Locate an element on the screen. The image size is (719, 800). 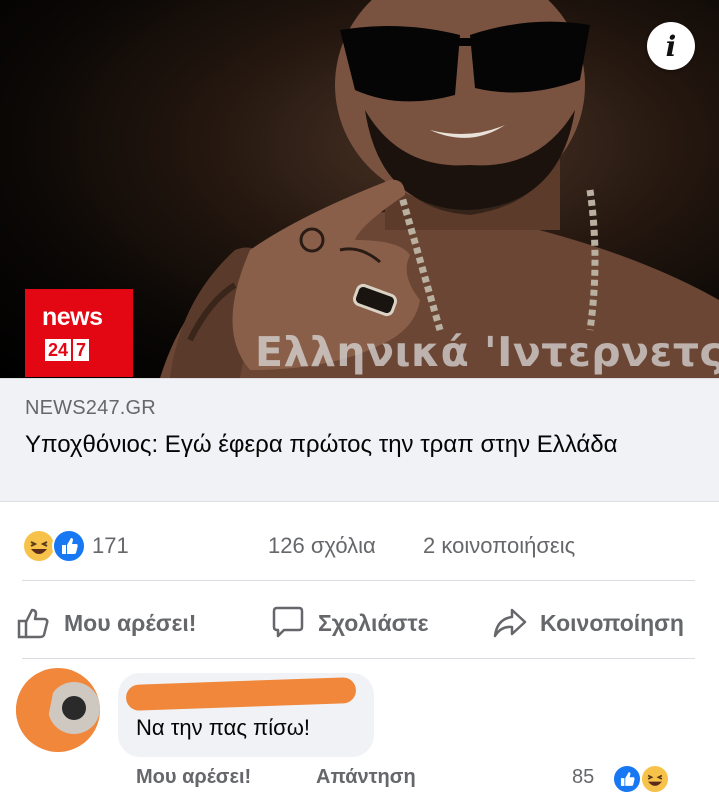
shares-count: 2 κοινοποιήσεις is located at coordinates (499, 546).